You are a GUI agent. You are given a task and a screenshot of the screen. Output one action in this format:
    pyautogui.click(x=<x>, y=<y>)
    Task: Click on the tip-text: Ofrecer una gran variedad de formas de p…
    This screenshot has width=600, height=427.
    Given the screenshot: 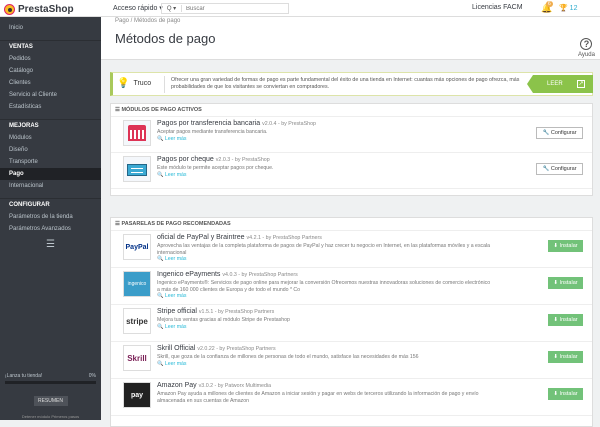 What is the action you would take?
    pyautogui.click(x=345, y=83)
    